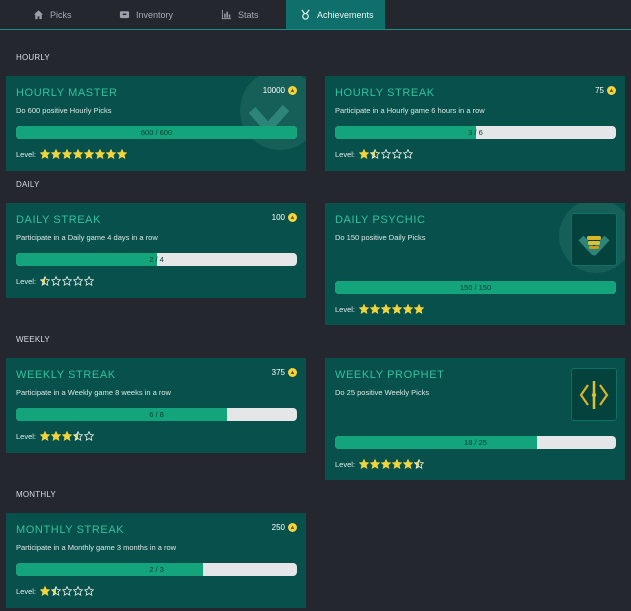  What do you see at coordinates (67, 93) in the screenshot?
I see `card-title: HOURLY MASTER` at bounding box center [67, 93].